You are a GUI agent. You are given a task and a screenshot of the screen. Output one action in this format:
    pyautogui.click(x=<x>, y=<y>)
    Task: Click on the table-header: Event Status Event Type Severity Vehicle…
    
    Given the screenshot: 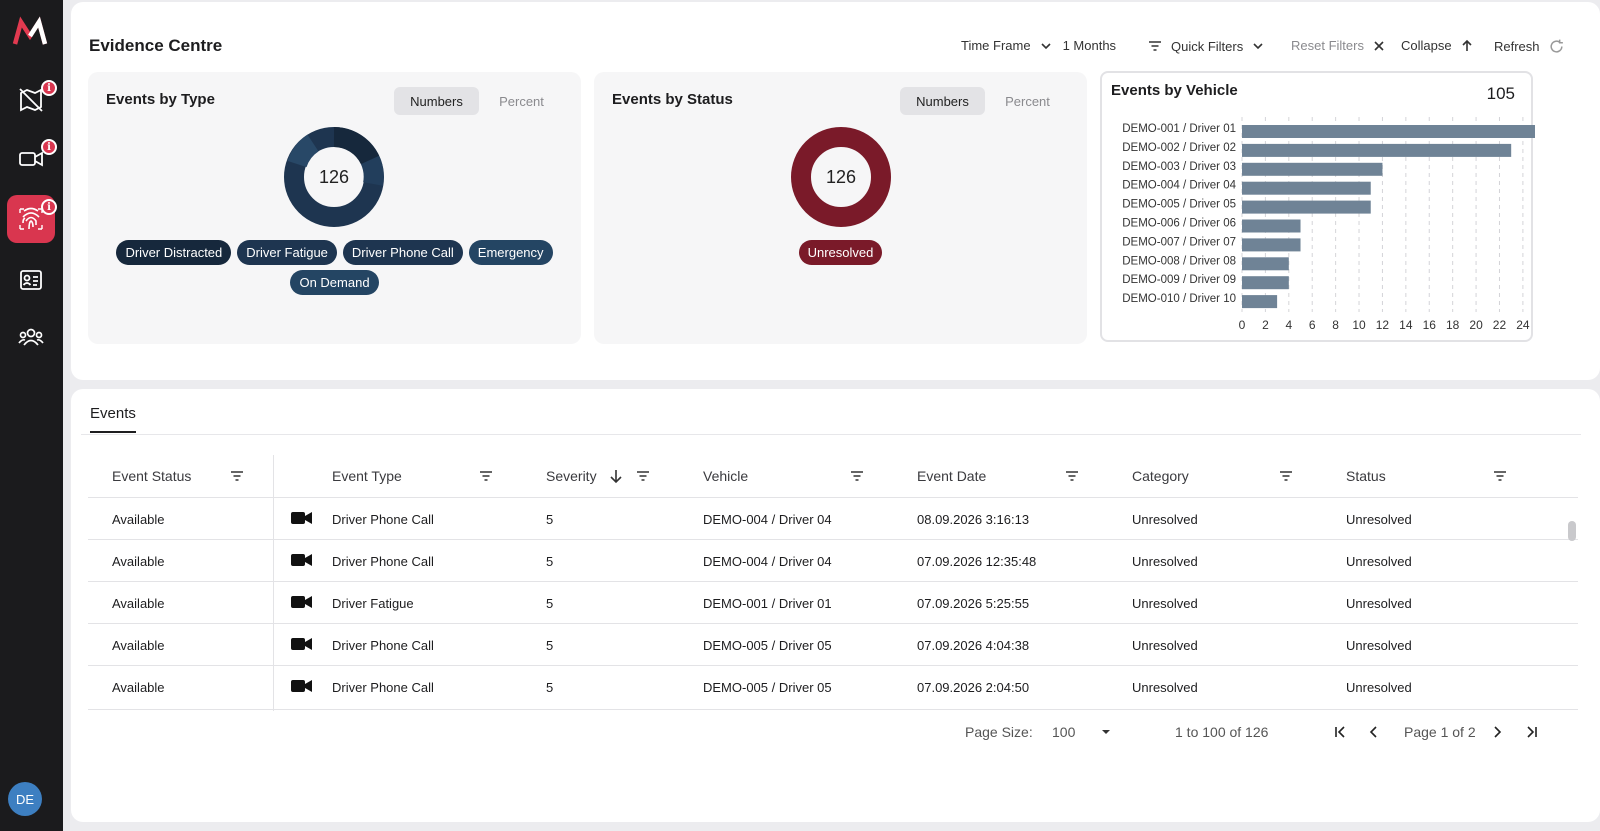 What is the action you would take?
    pyautogui.click(x=833, y=476)
    